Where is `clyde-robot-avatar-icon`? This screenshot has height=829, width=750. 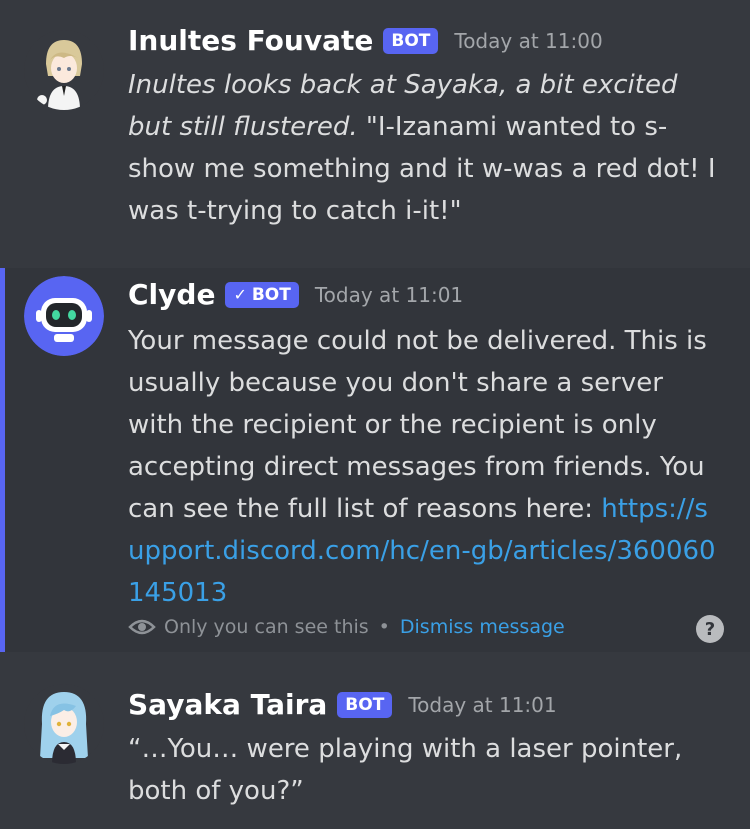
clyde-robot-avatar-icon is located at coordinates (64, 316).